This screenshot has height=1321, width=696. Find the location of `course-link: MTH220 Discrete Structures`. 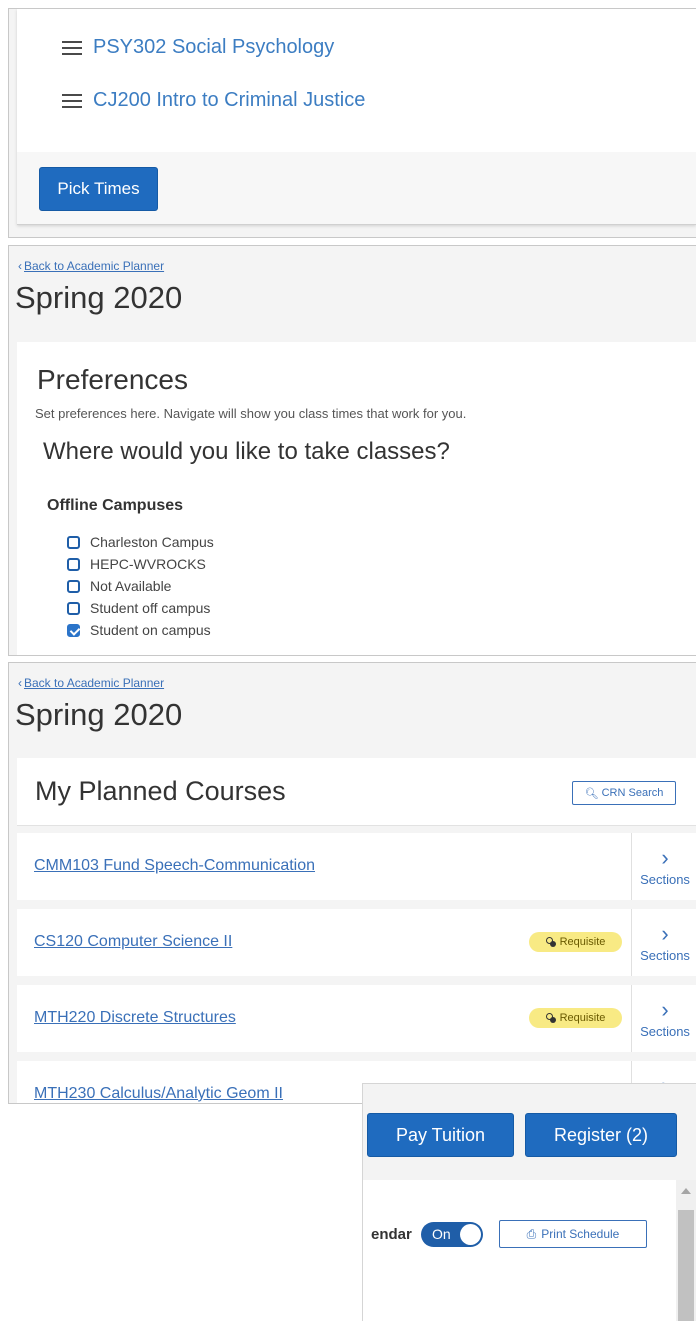

course-link: MTH220 Discrete Structures is located at coordinates (135, 1018).